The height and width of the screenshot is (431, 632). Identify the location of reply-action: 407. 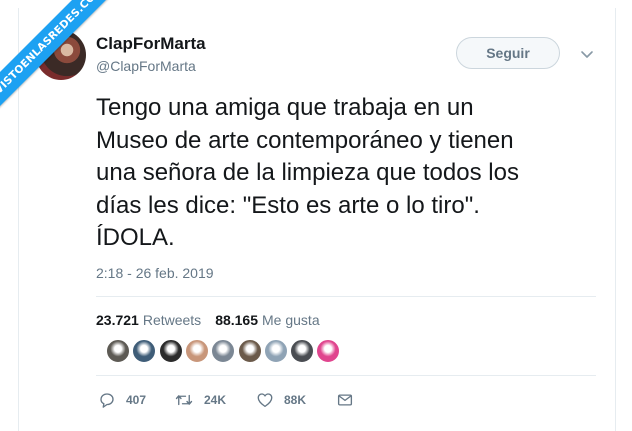
(122, 400).